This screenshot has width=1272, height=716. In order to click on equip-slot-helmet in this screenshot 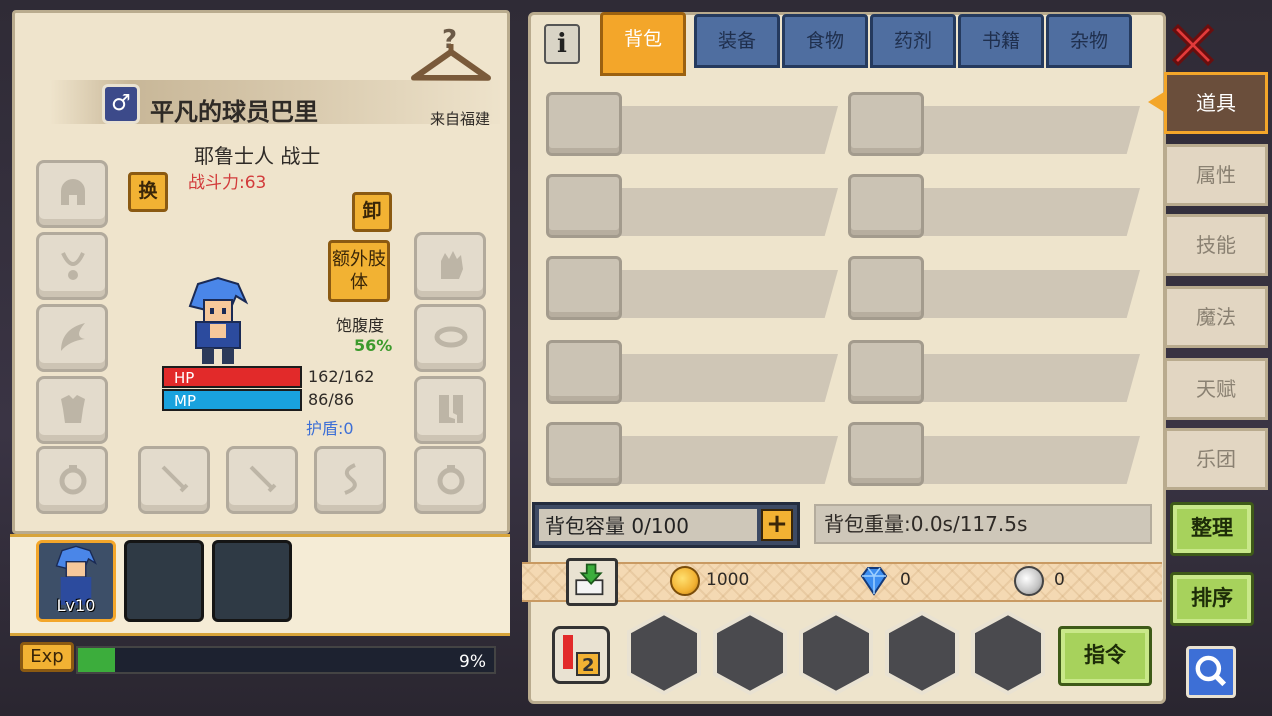, I will do `click(72, 194)`.